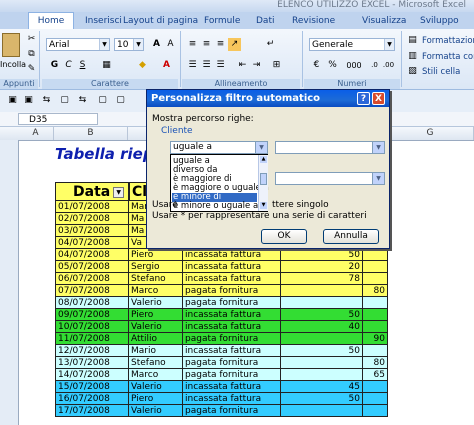 This screenshot has width=474, height=425. I want to click on orientation-icon: ↗, so click(234, 44).